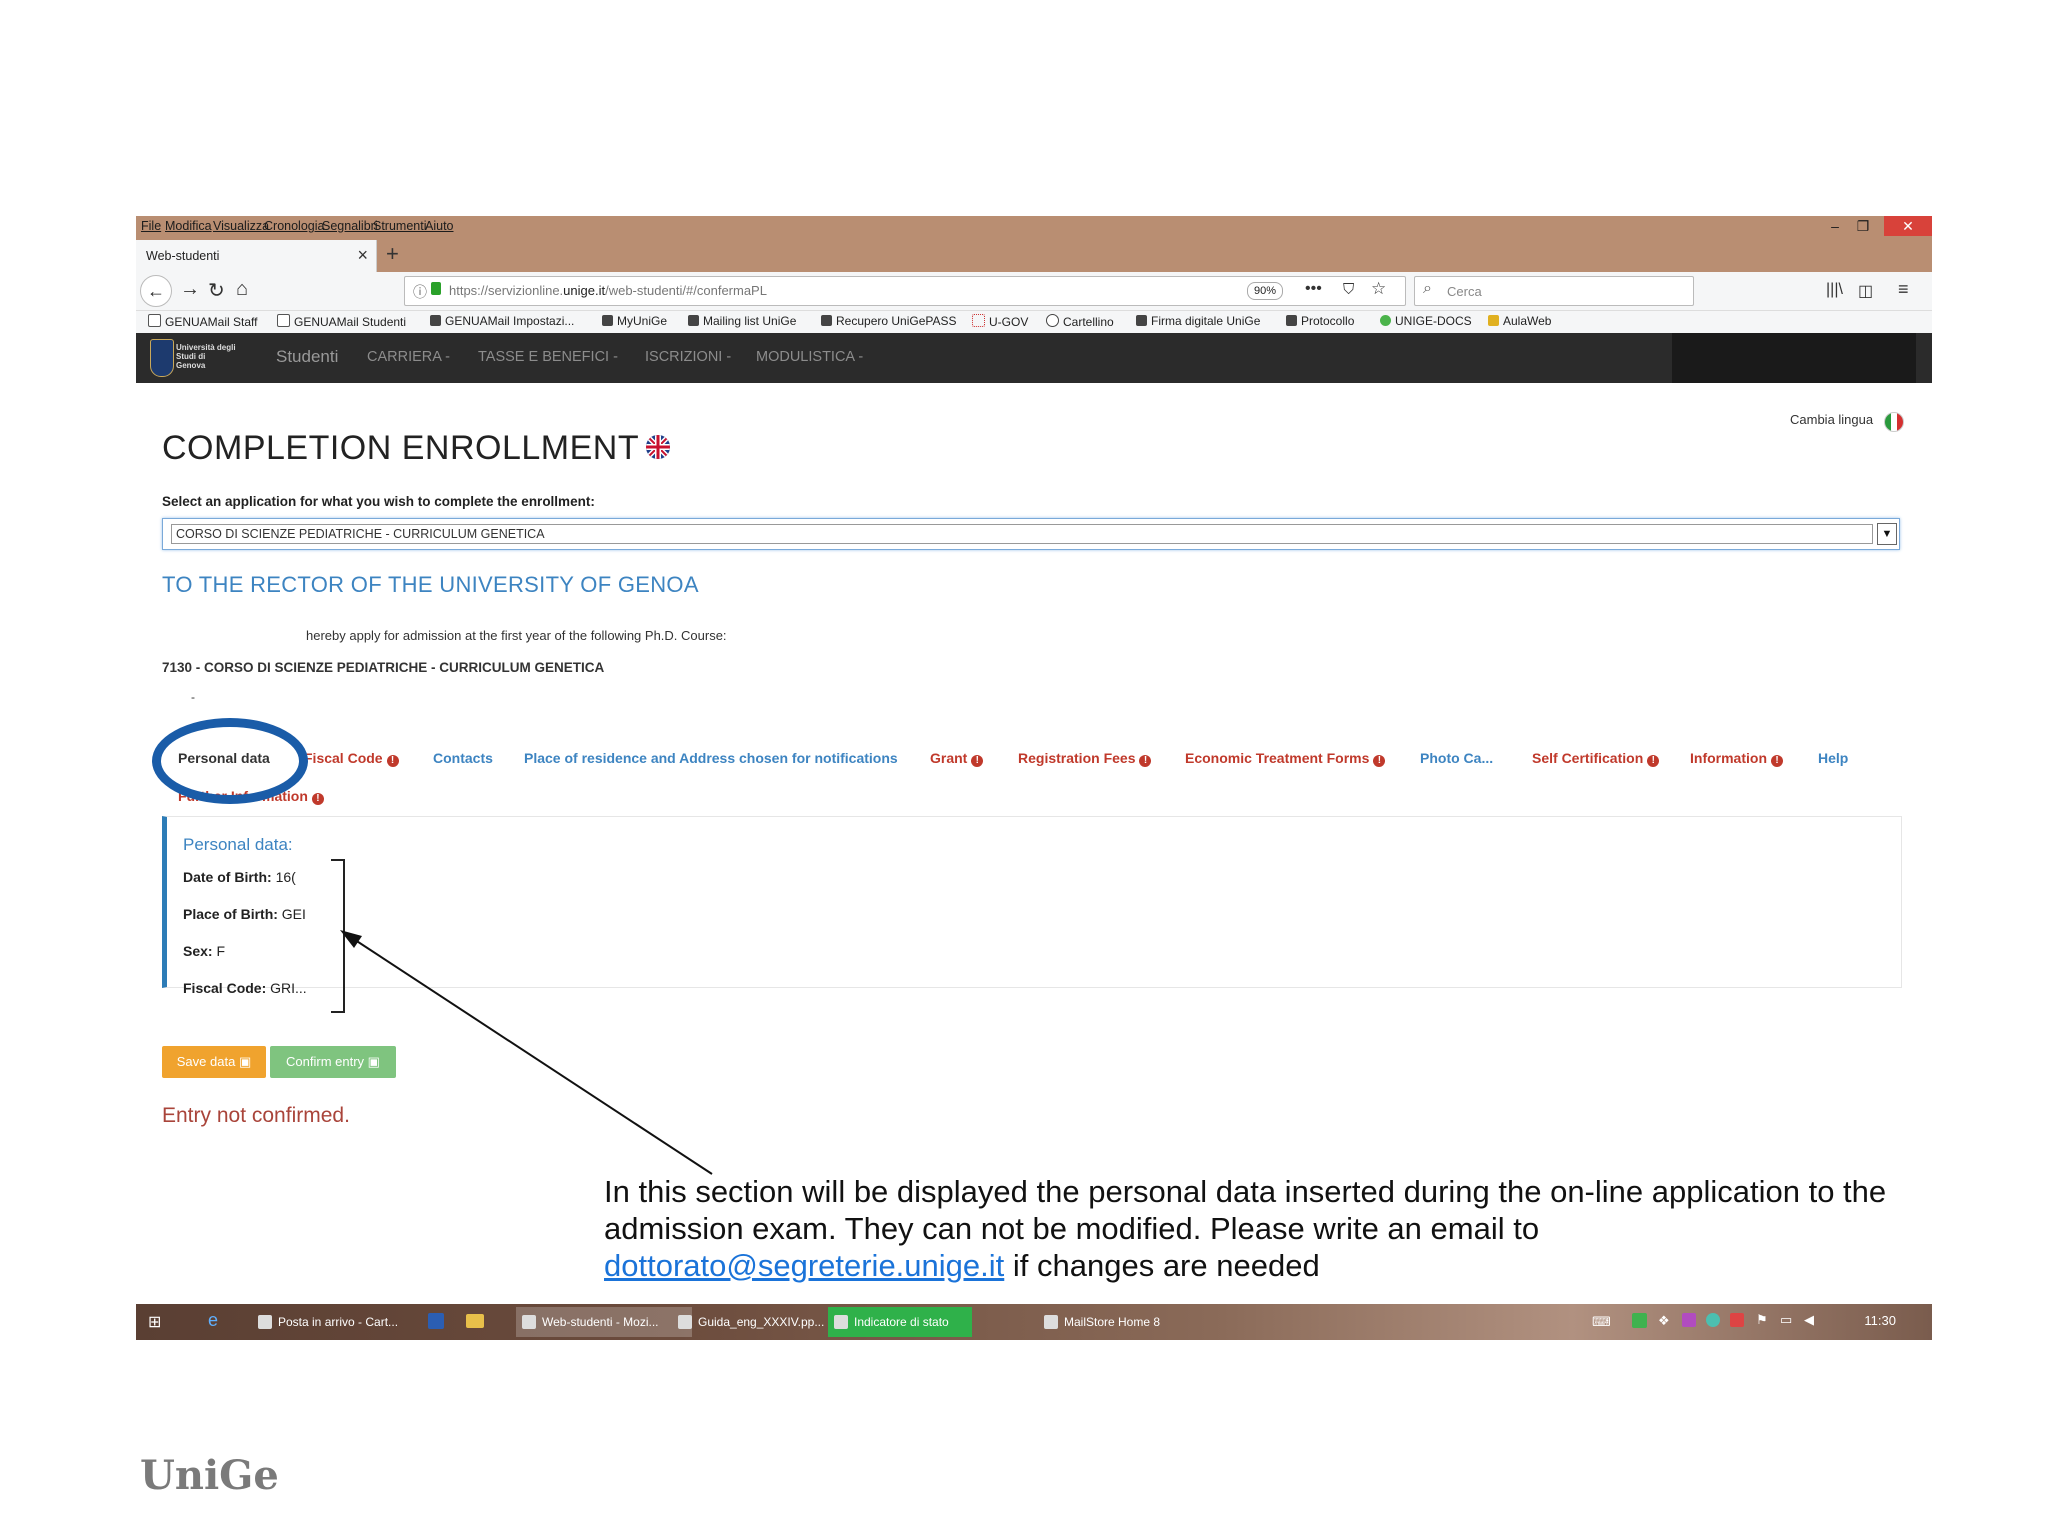 Image resolution: width=2048 pixels, height=1536 pixels. I want to click on tab-contacts: Contacts, so click(463, 758).